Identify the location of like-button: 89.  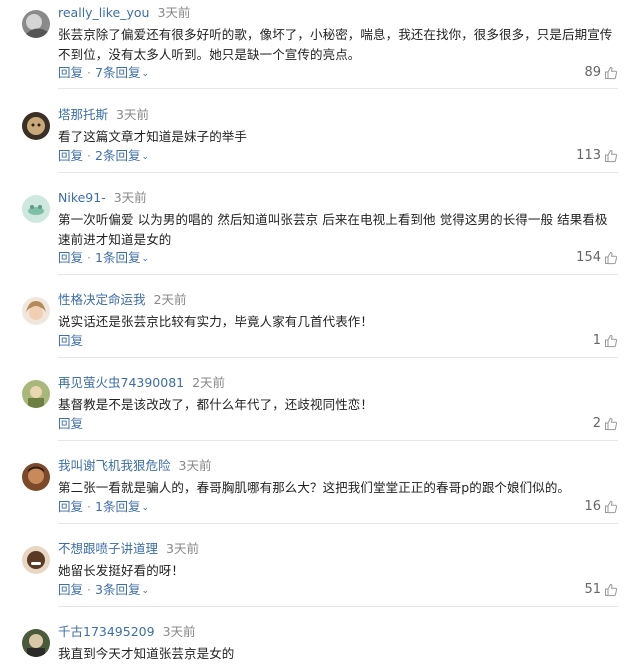
(601, 73).